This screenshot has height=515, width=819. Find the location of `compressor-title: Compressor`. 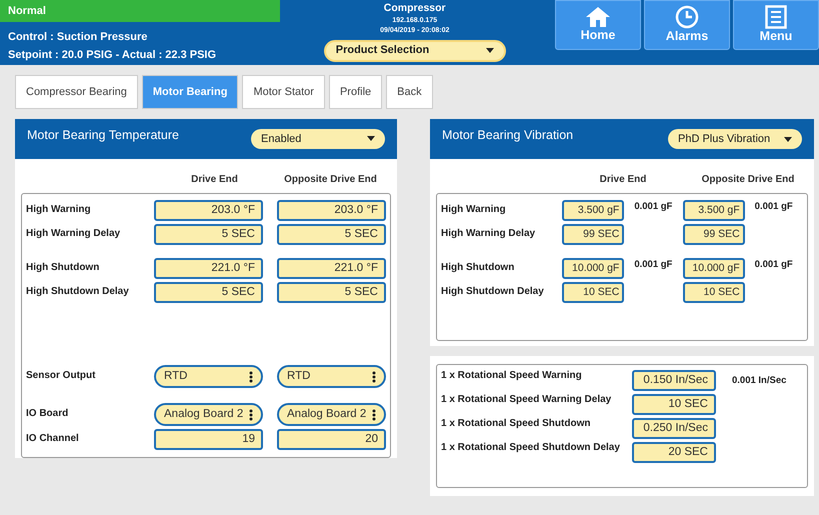

compressor-title: Compressor is located at coordinates (415, 8).